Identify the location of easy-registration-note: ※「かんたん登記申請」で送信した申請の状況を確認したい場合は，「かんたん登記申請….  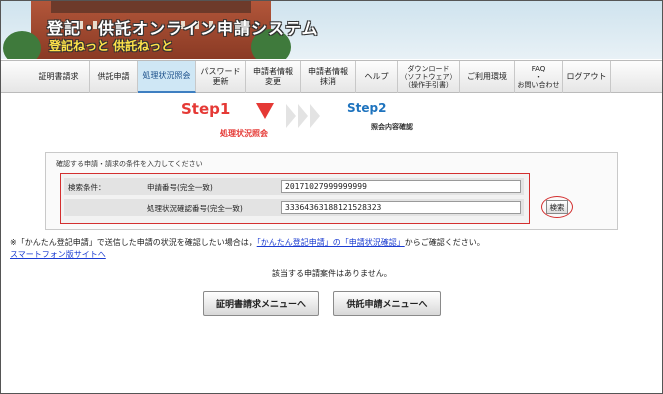
(247, 242).